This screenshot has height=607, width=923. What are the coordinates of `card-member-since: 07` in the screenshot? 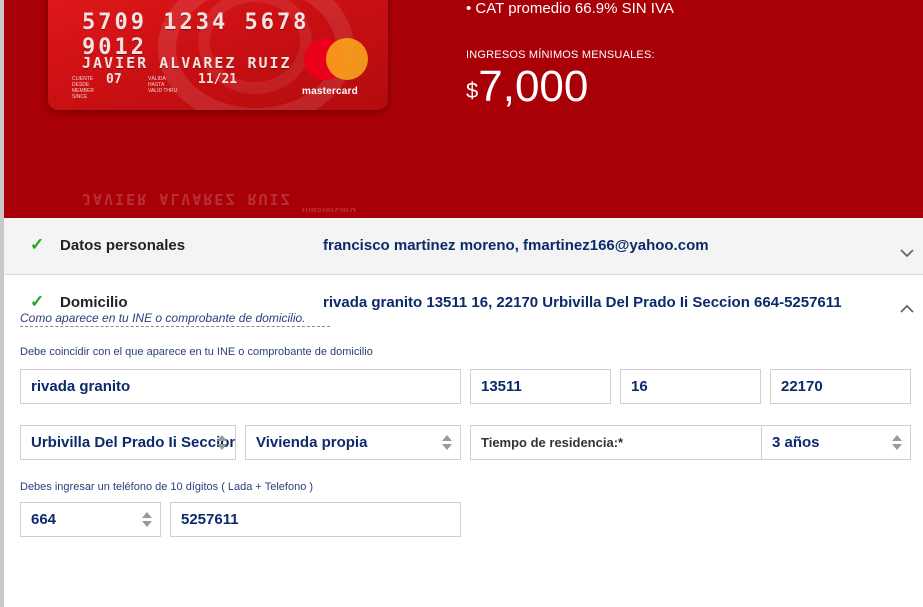 It's located at (114, 79).